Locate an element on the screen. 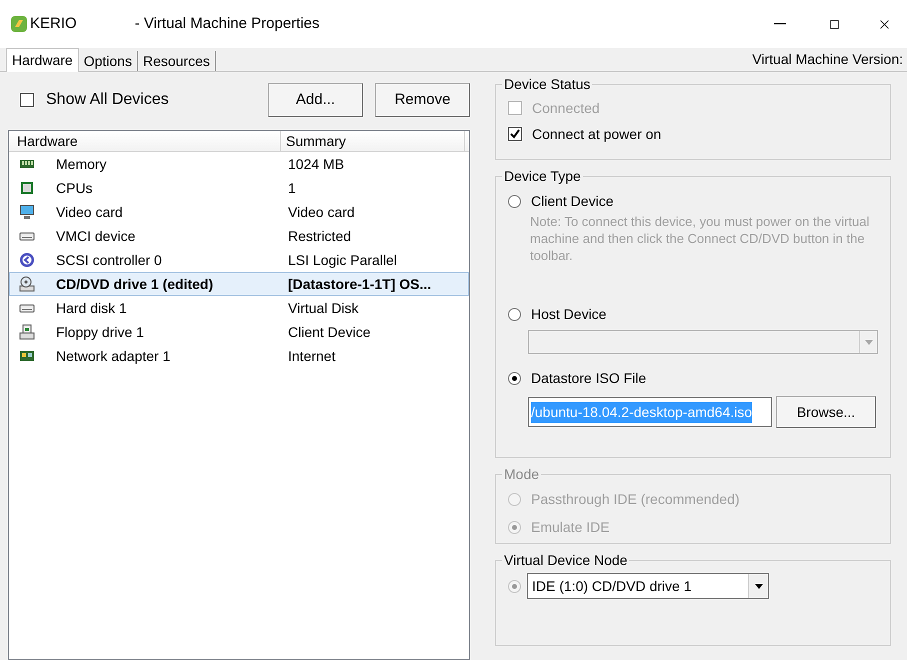 This screenshot has width=907, height=660. table-cell-text: 1 is located at coordinates (292, 188).